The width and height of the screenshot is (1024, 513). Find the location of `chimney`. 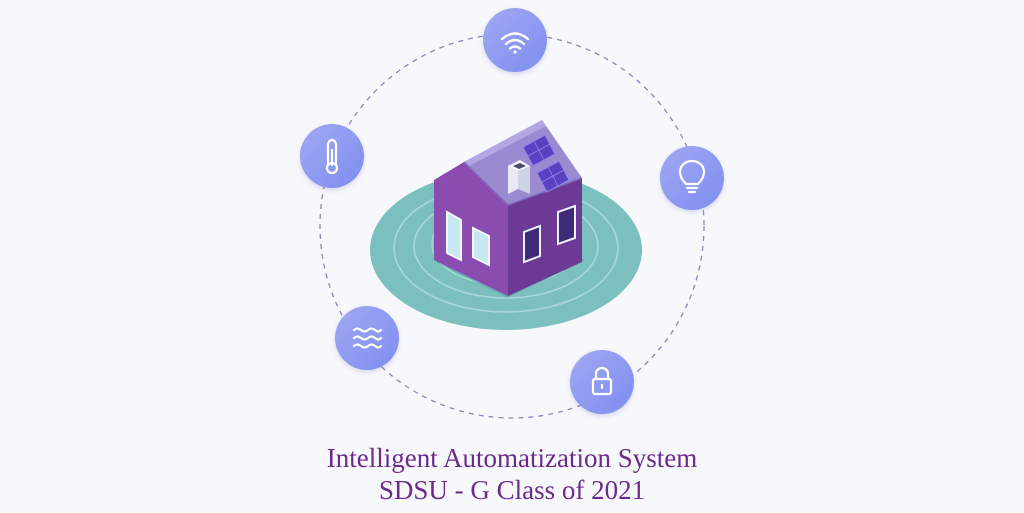

chimney is located at coordinates (519, 177).